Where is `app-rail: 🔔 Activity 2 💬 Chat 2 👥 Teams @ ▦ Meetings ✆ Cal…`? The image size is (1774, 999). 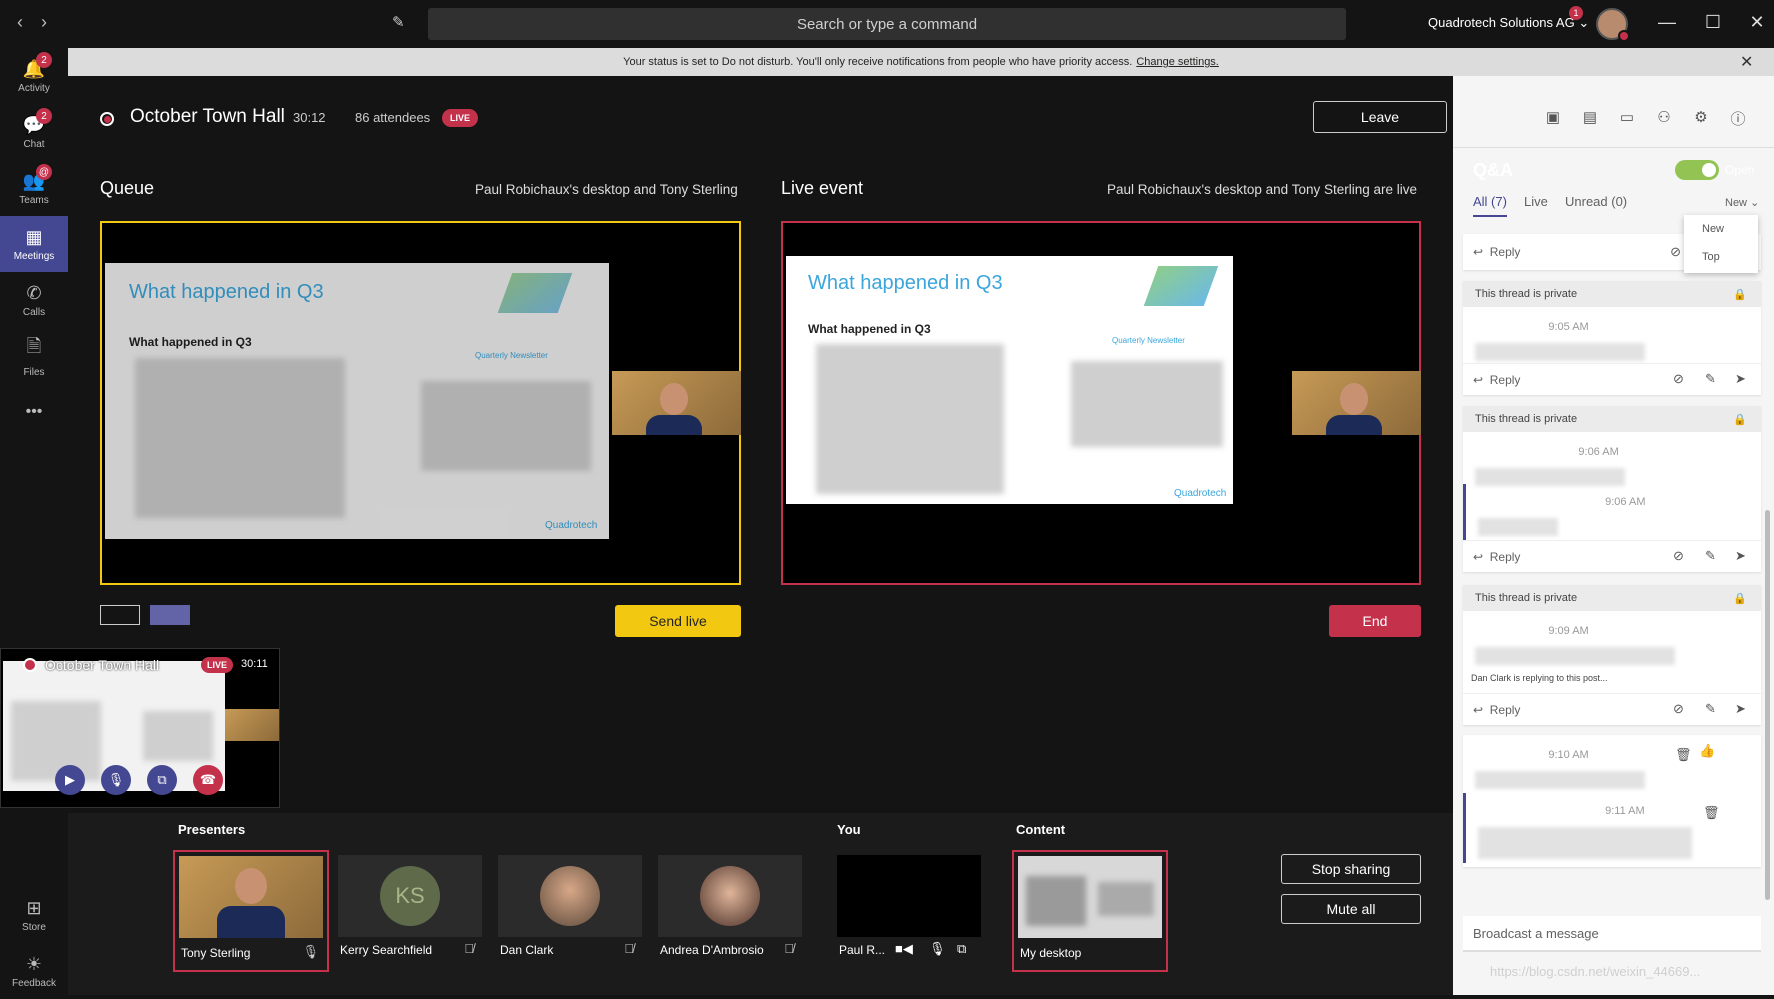
app-rail: 🔔 Activity 2 💬 Chat 2 👥 Teams @ ▦ Meetings ✆ Cal… is located at coordinates (34, 521).